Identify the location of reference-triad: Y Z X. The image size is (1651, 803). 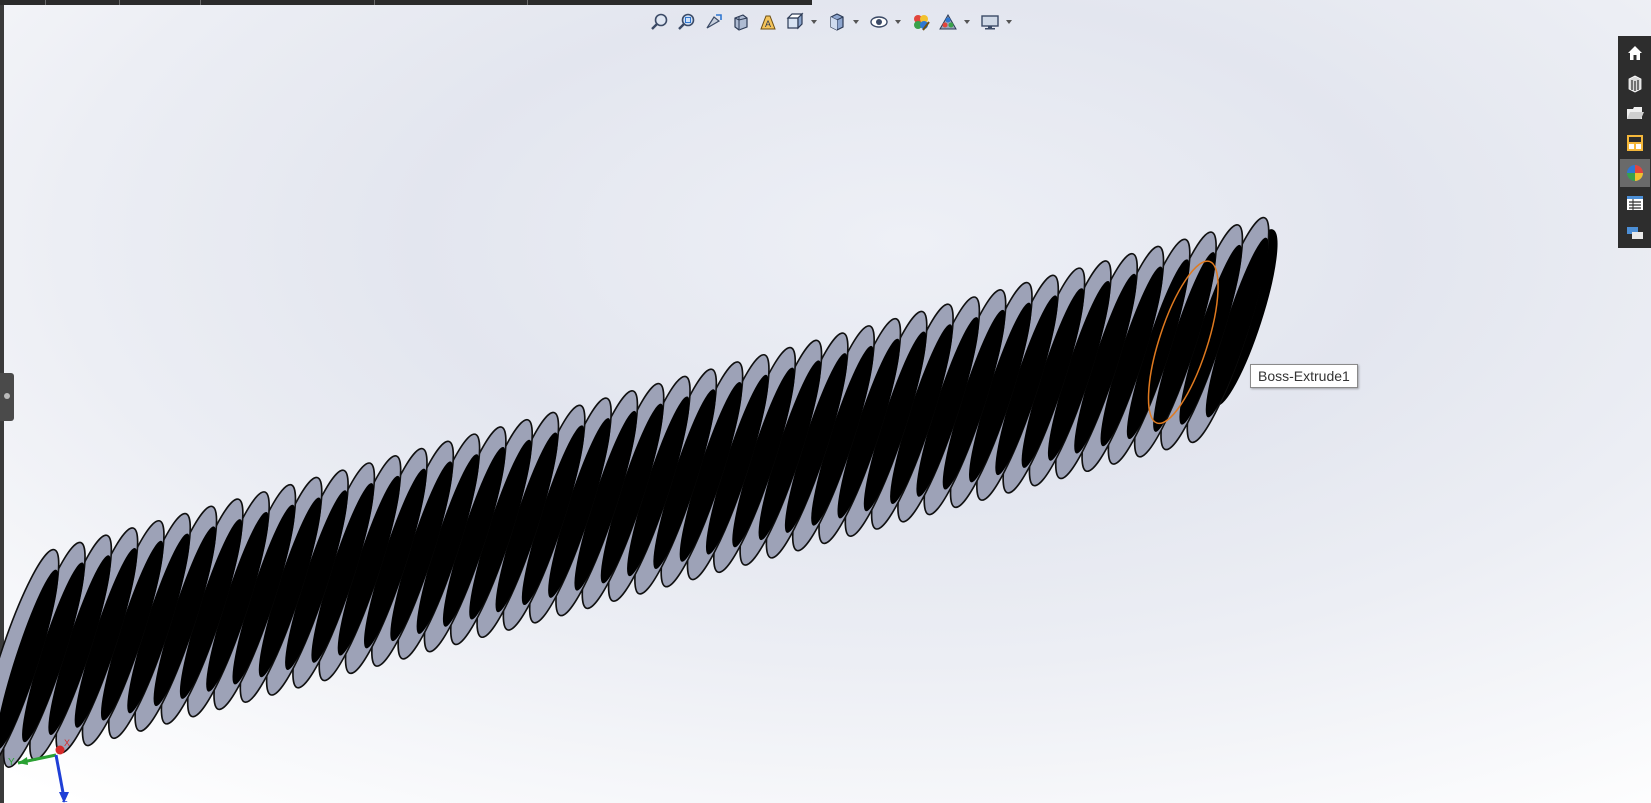
(39, 770).